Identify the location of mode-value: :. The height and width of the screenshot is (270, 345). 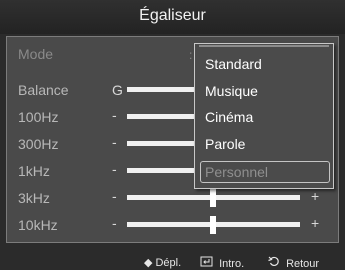
(191, 55).